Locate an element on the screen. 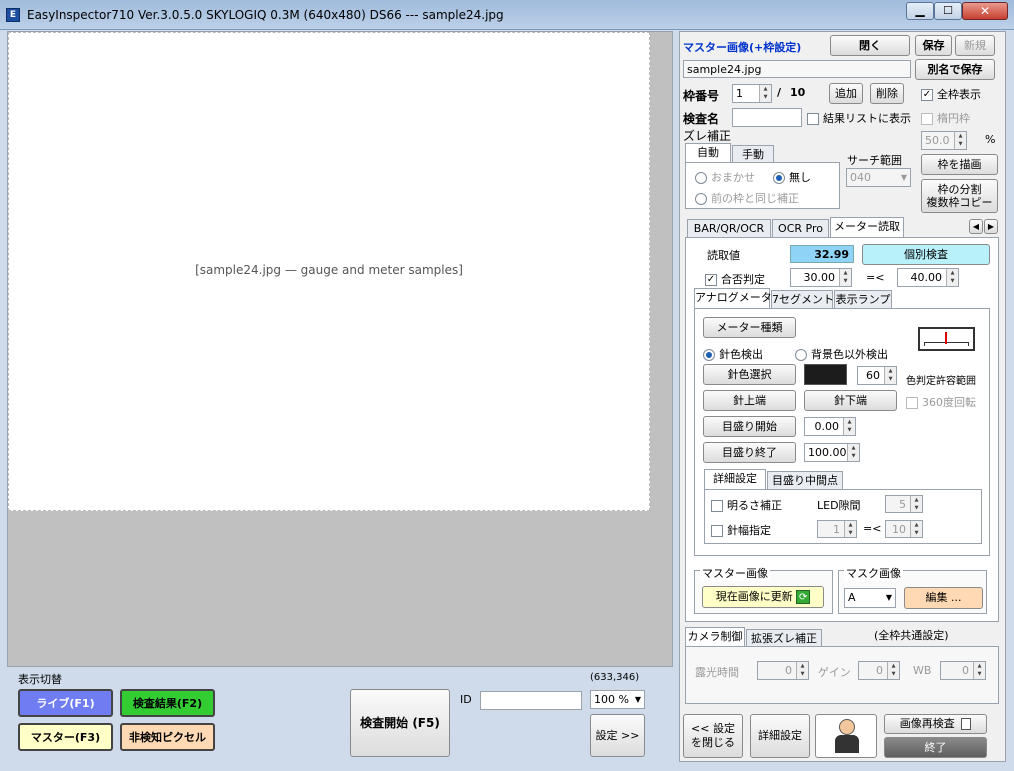 The width and height of the screenshot is (1014, 771). avatar-body is located at coordinates (847, 744).